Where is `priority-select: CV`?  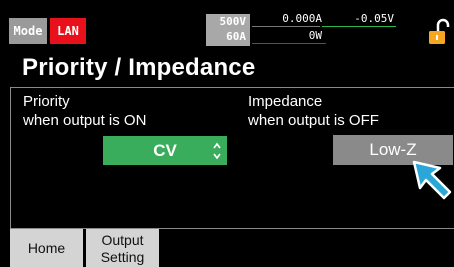 priority-select: CV is located at coordinates (165, 150).